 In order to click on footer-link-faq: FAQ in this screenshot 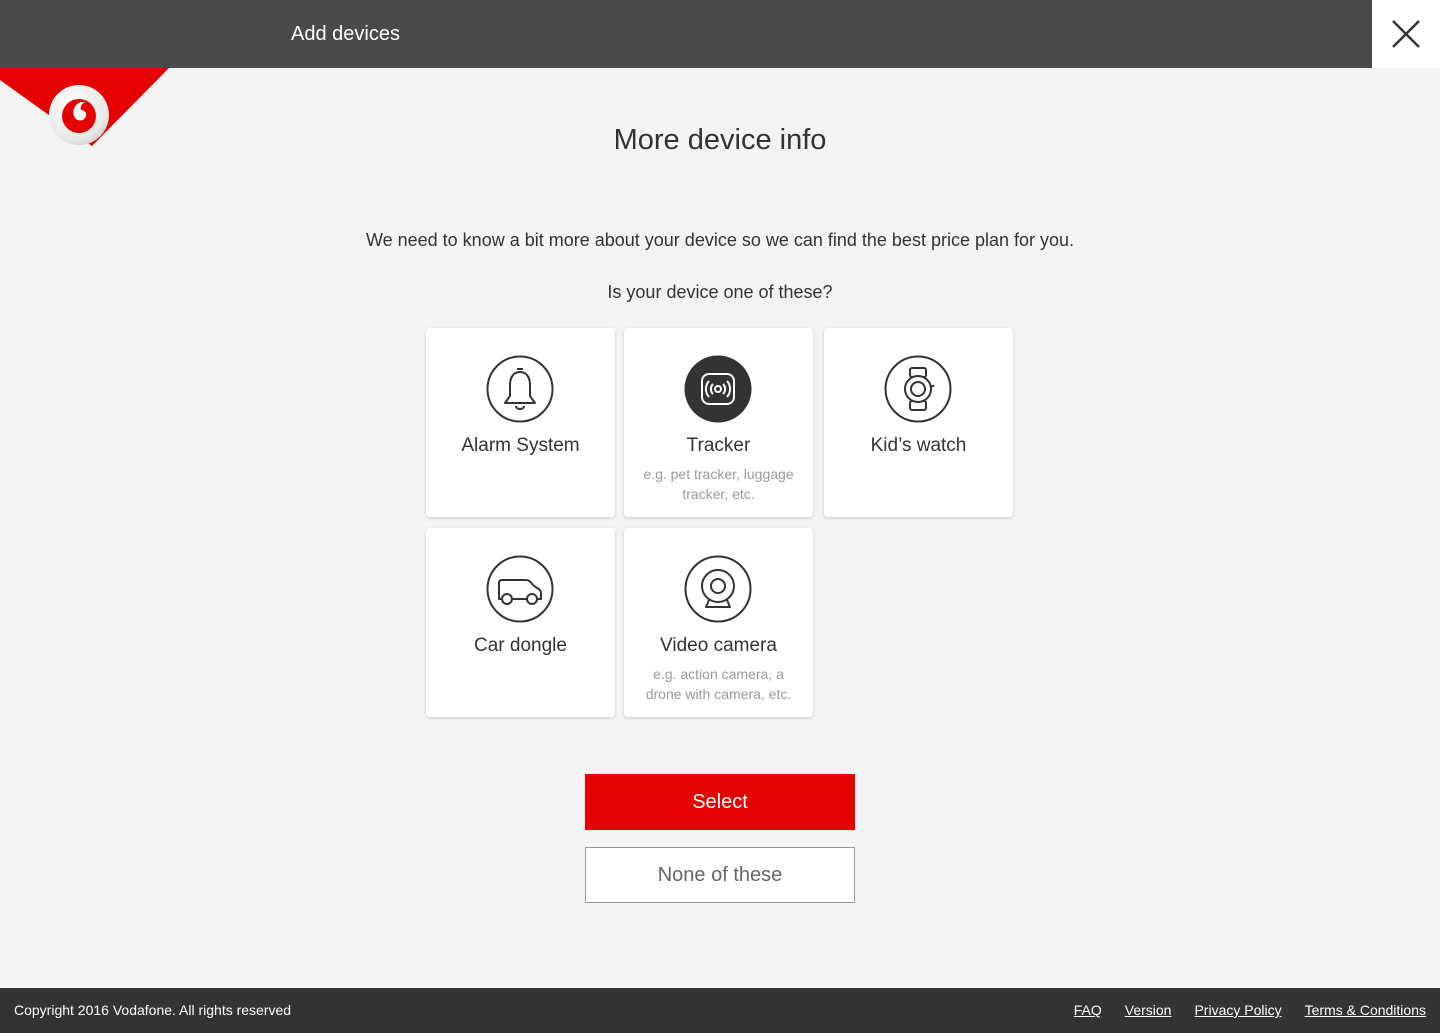, I will do `click(1088, 1010)`.